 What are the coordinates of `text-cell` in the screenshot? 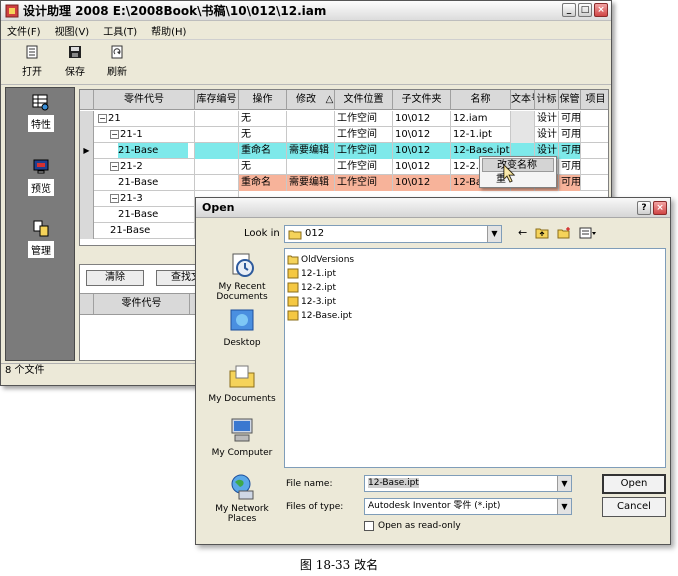 It's located at (523, 135).